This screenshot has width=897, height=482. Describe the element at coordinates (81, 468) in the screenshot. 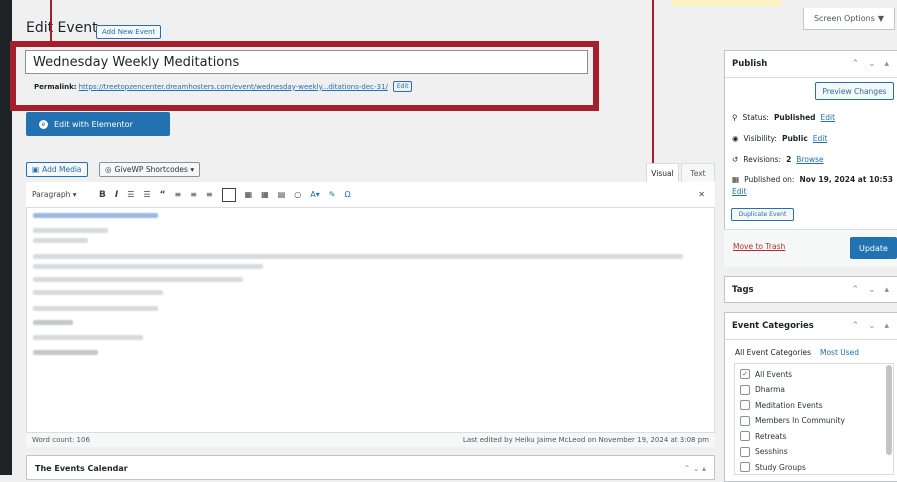

I see `events-calendar-title: The Events Calendar` at that location.